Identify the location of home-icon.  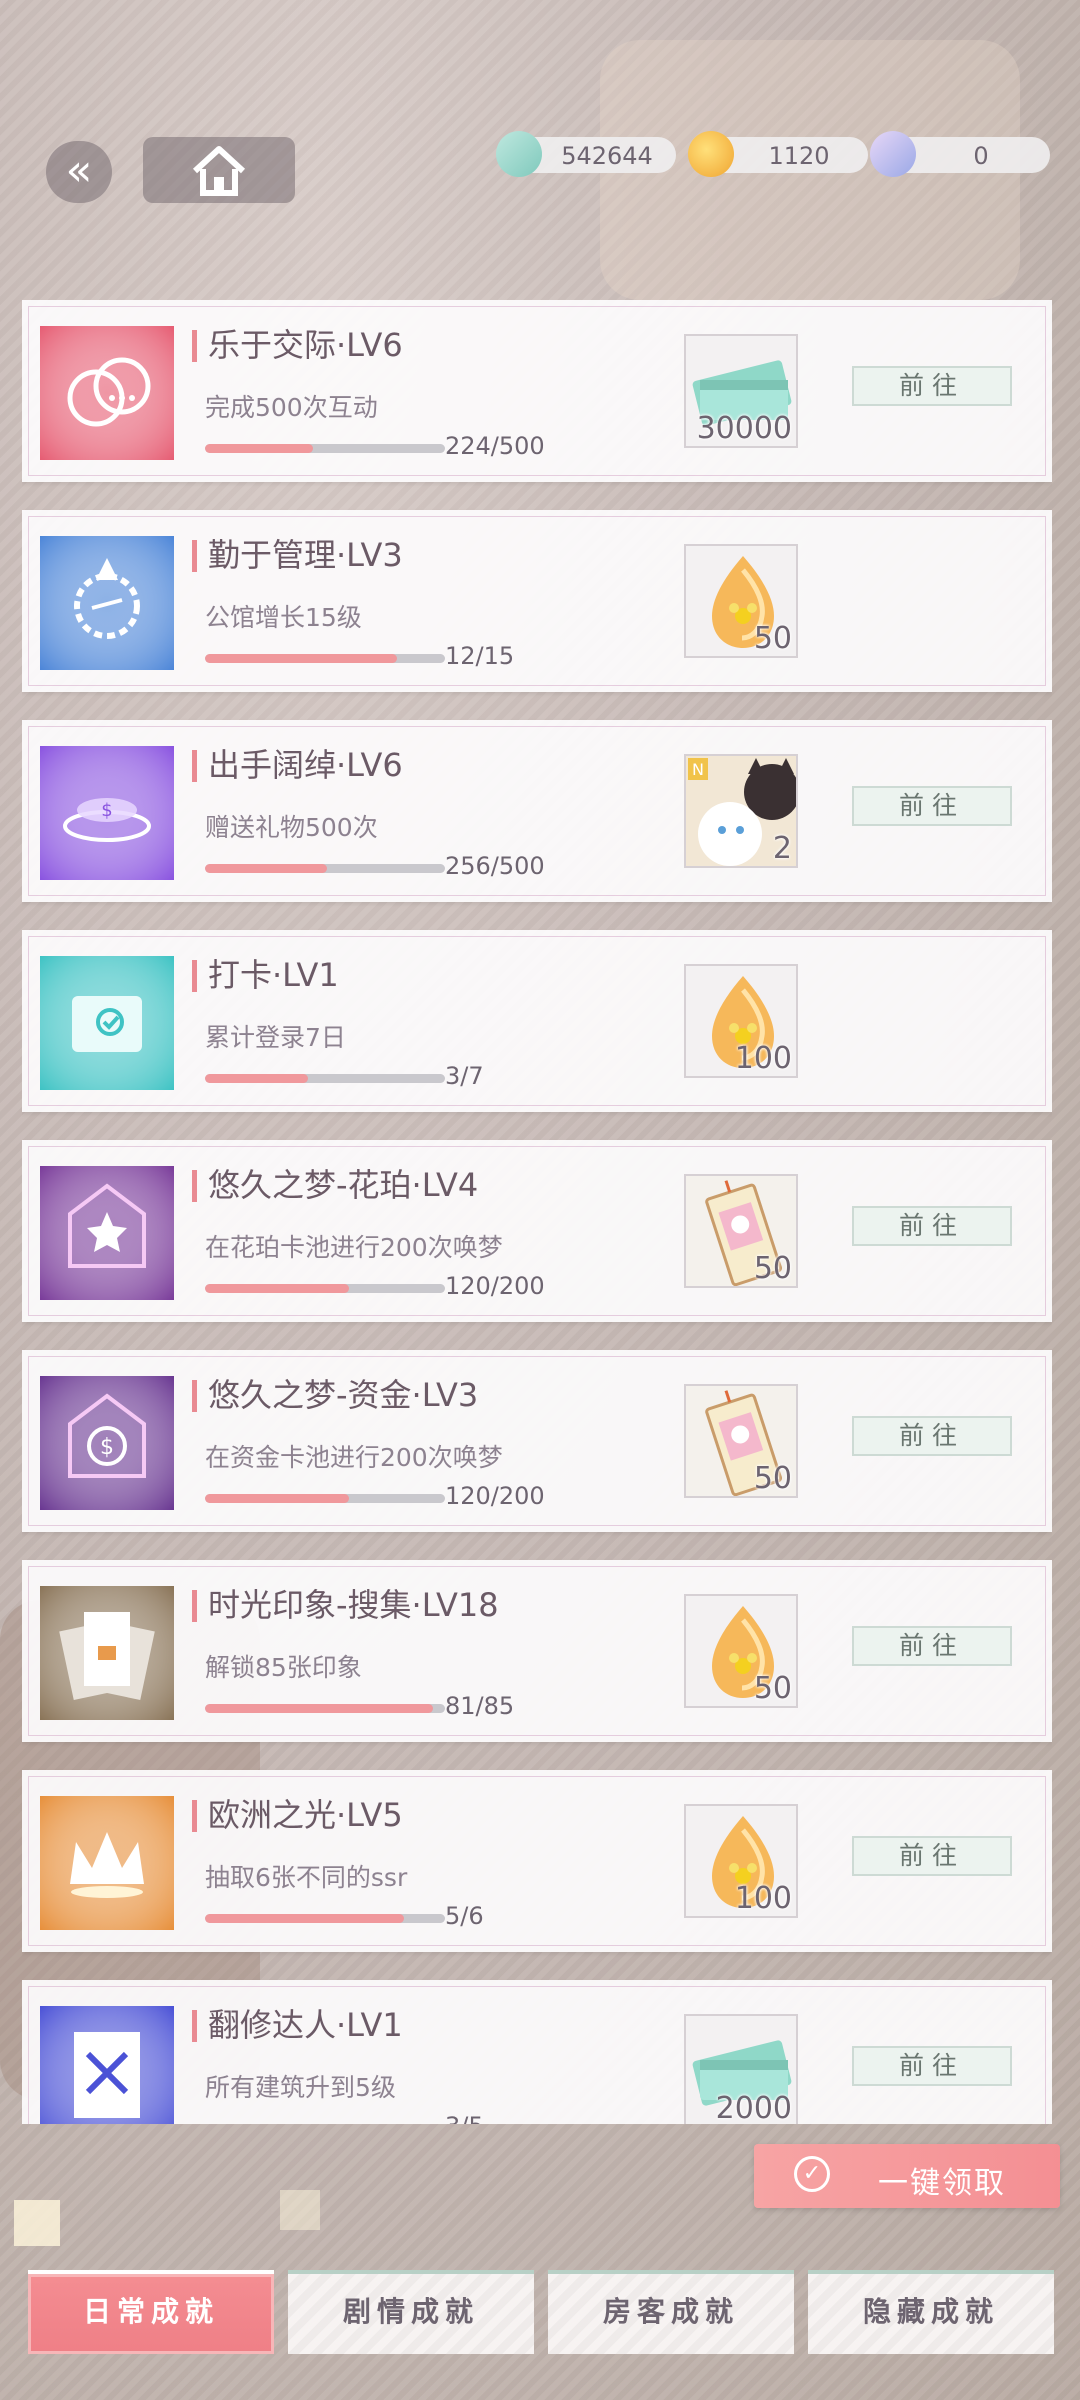
(219, 171).